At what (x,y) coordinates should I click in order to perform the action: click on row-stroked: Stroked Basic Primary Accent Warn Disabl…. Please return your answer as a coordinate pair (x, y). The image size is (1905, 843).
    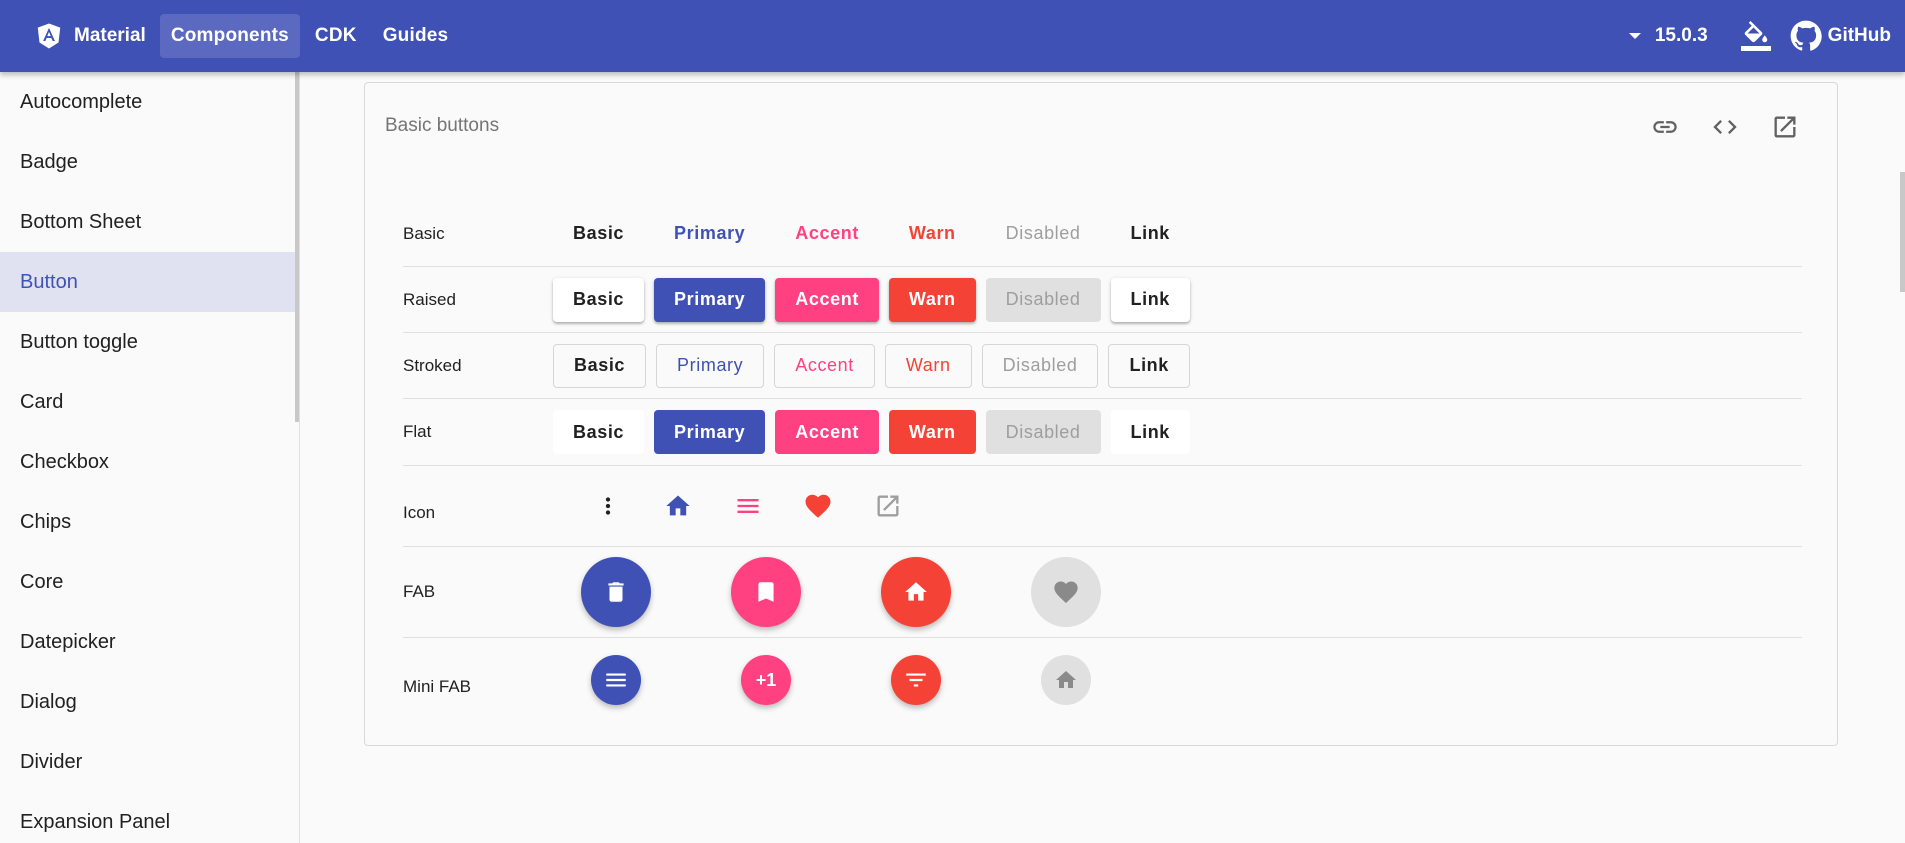
    Looking at the image, I should click on (1102, 366).